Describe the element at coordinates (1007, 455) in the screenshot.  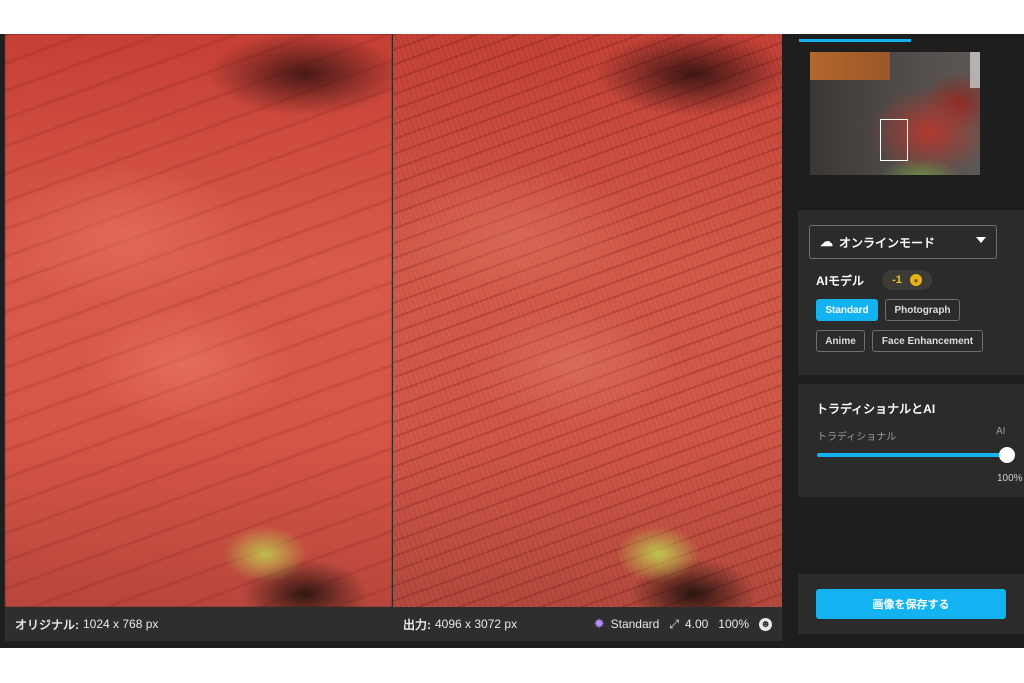
I see `blend-slider-handle` at that location.